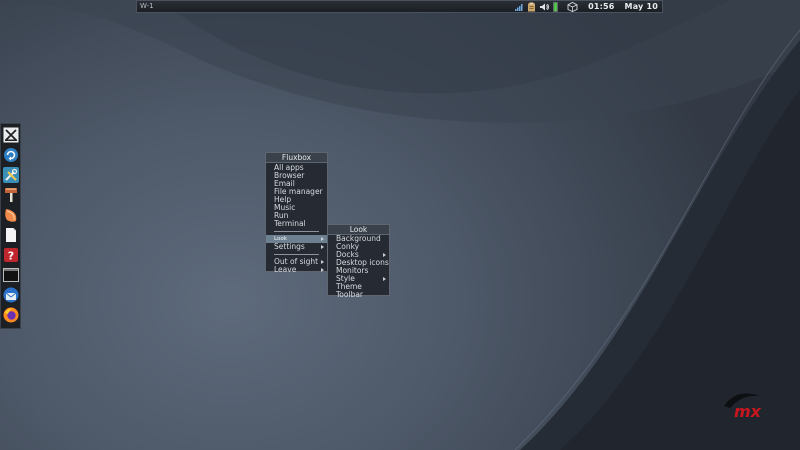  What do you see at coordinates (11, 195) in the screenshot?
I see `paint-brush-icon` at bounding box center [11, 195].